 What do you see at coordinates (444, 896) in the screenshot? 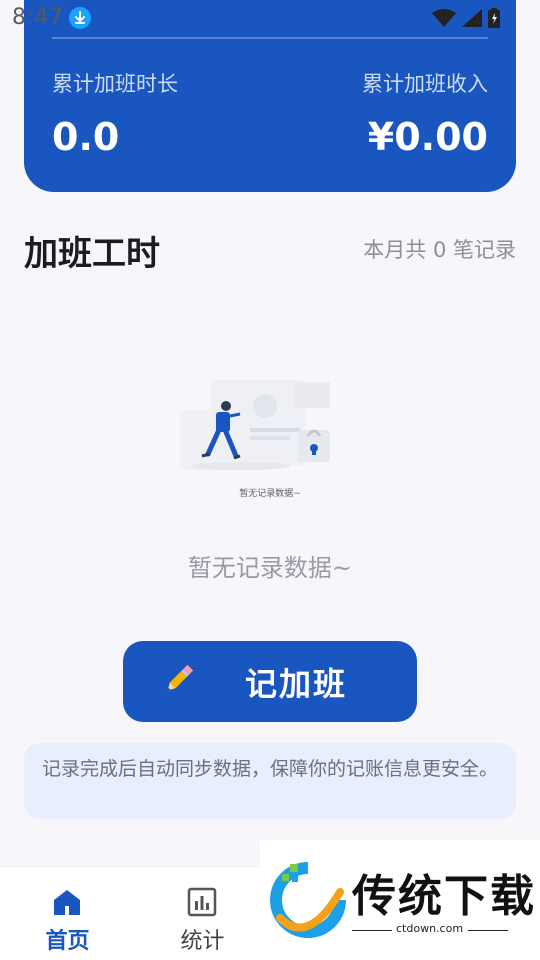
I see `watermark-brand: 传统下载` at bounding box center [444, 896].